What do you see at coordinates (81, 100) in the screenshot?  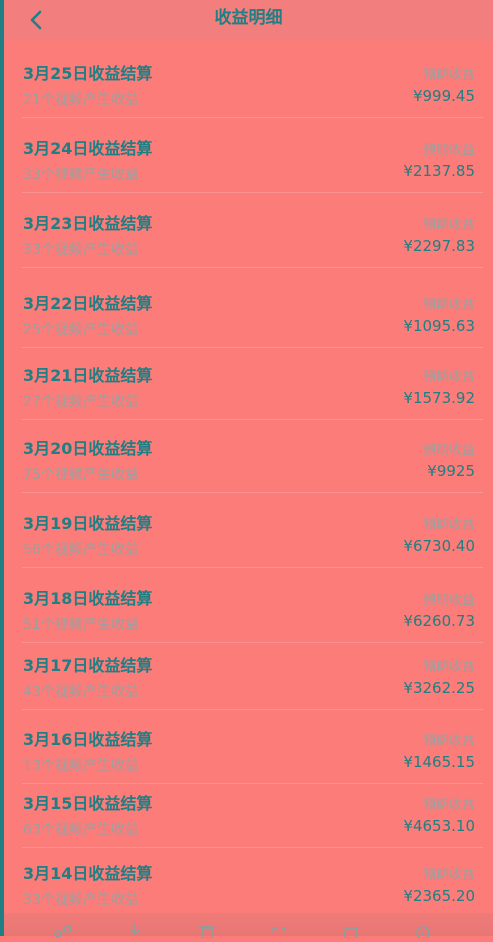 I see `settlement-subtitle: 21个视频产生收益` at bounding box center [81, 100].